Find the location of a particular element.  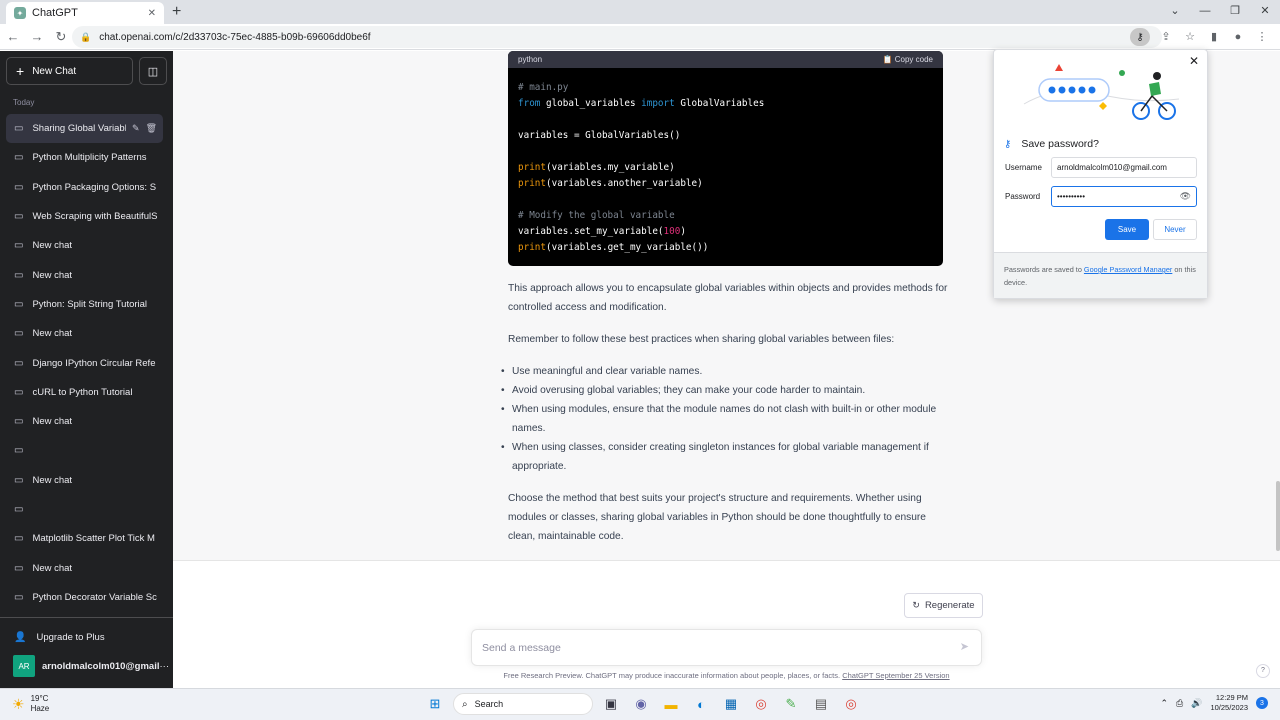

menu-dots-icon: ⋮ is located at coordinates (1262, 37).